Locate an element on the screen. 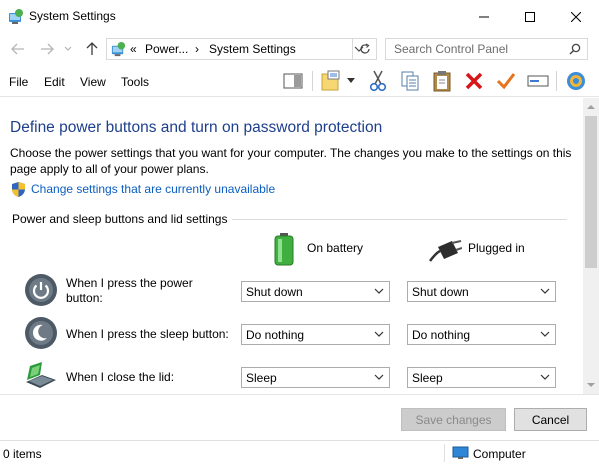 Image resolution: width=599 pixels, height=464 pixels. column-plugged-in: Plugged in is located at coordinates (496, 248).